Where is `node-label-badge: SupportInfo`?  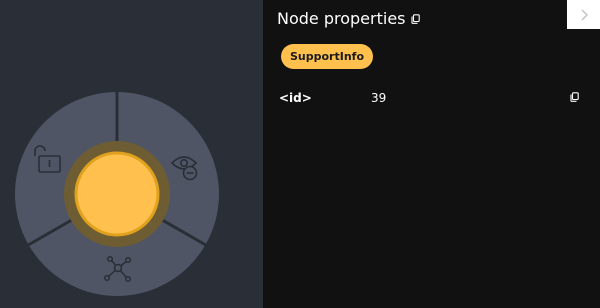 node-label-badge: SupportInfo is located at coordinates (327, 56).